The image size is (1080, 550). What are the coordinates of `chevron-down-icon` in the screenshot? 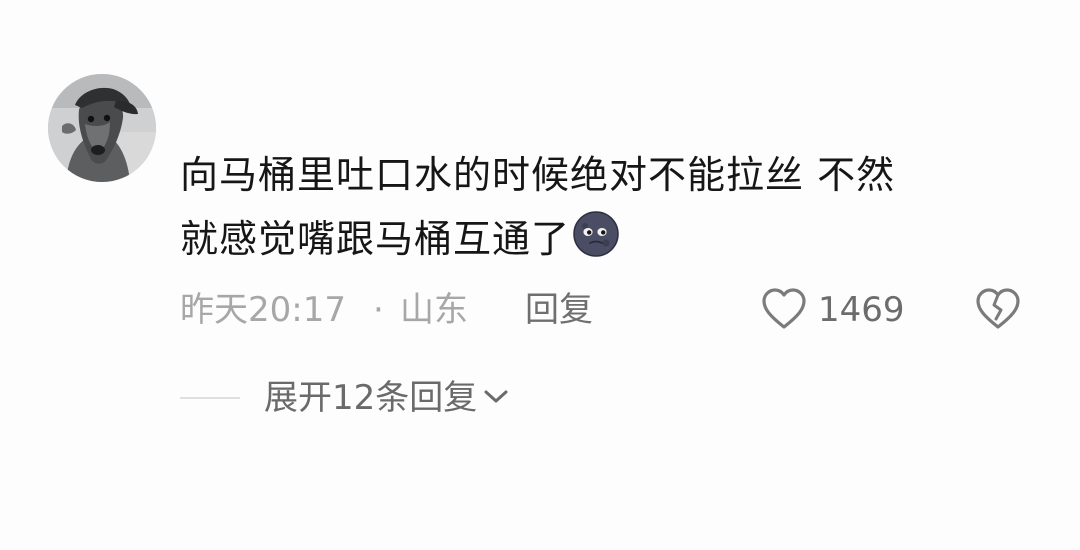 It's located at (496, 396).